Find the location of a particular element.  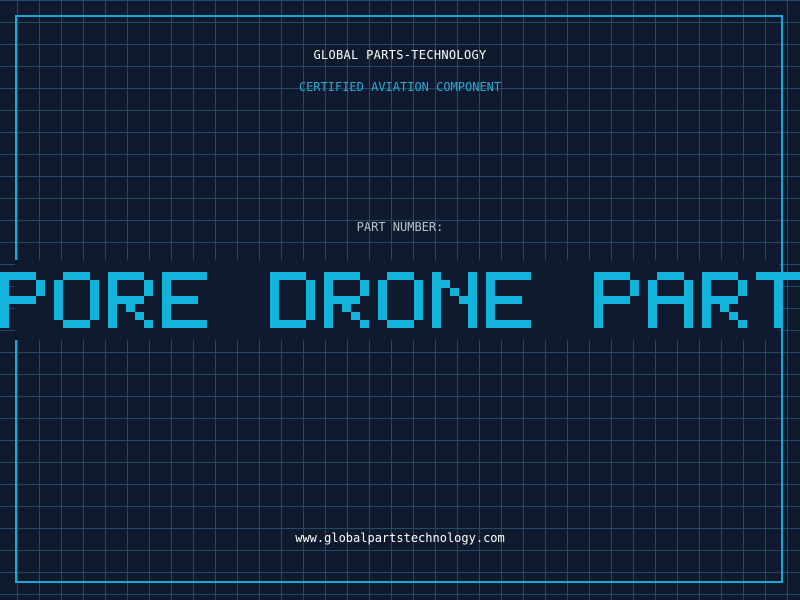

website-url: www.globalpartstechnology.com is located at coordinates (400, 538).